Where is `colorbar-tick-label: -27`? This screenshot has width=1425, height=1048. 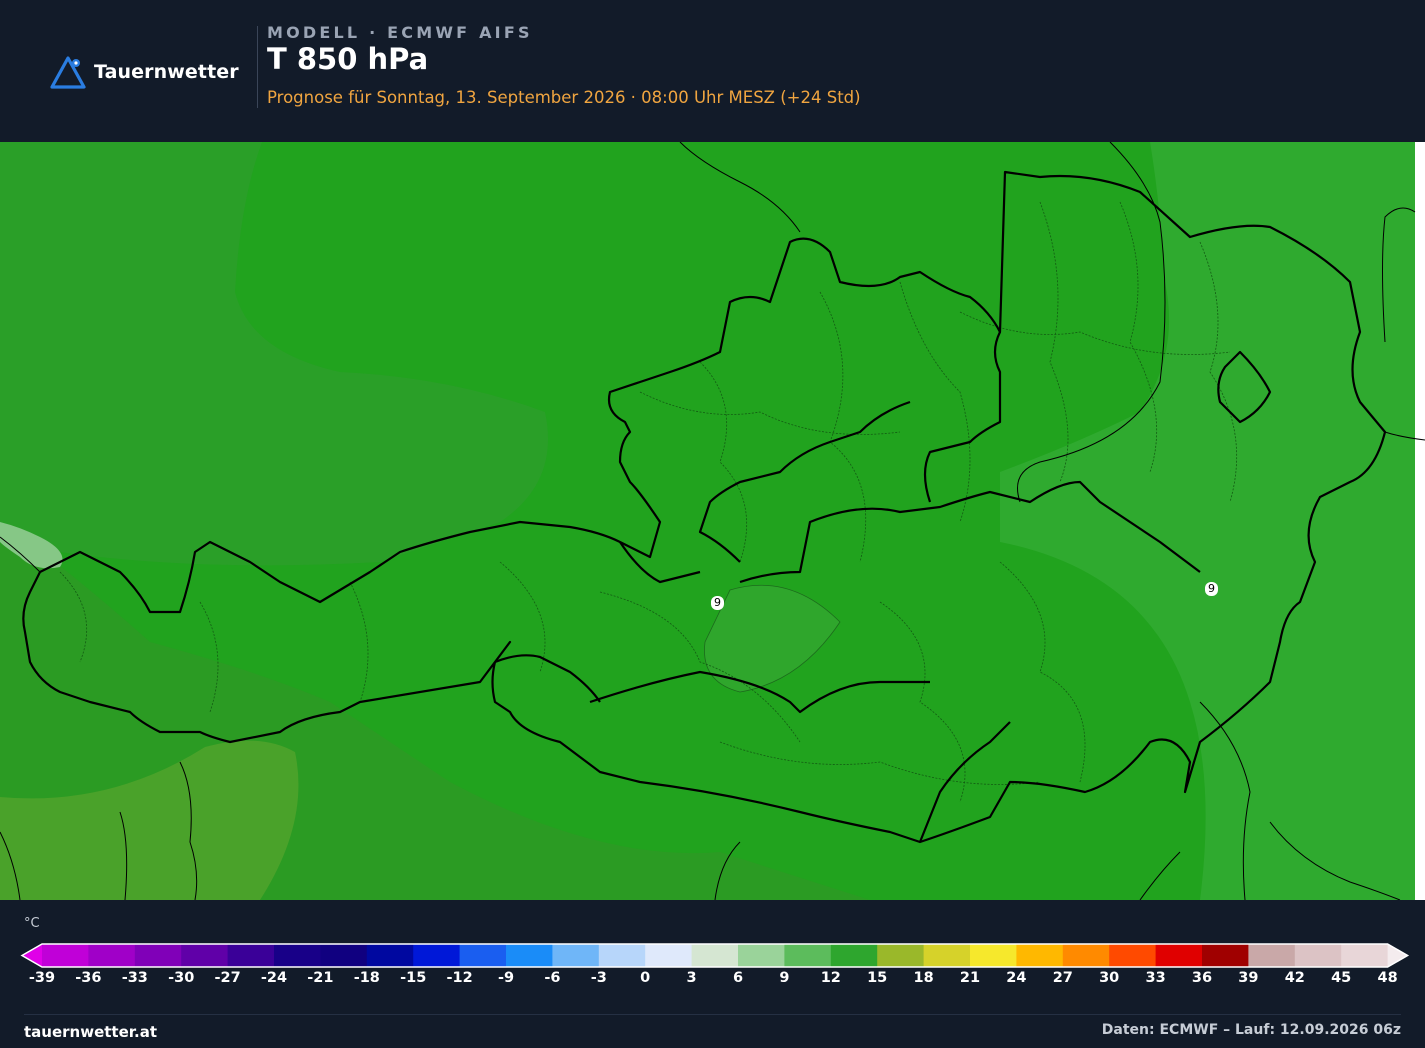
colorbar-tick-label: -27 is located at coordinates (227, 978).